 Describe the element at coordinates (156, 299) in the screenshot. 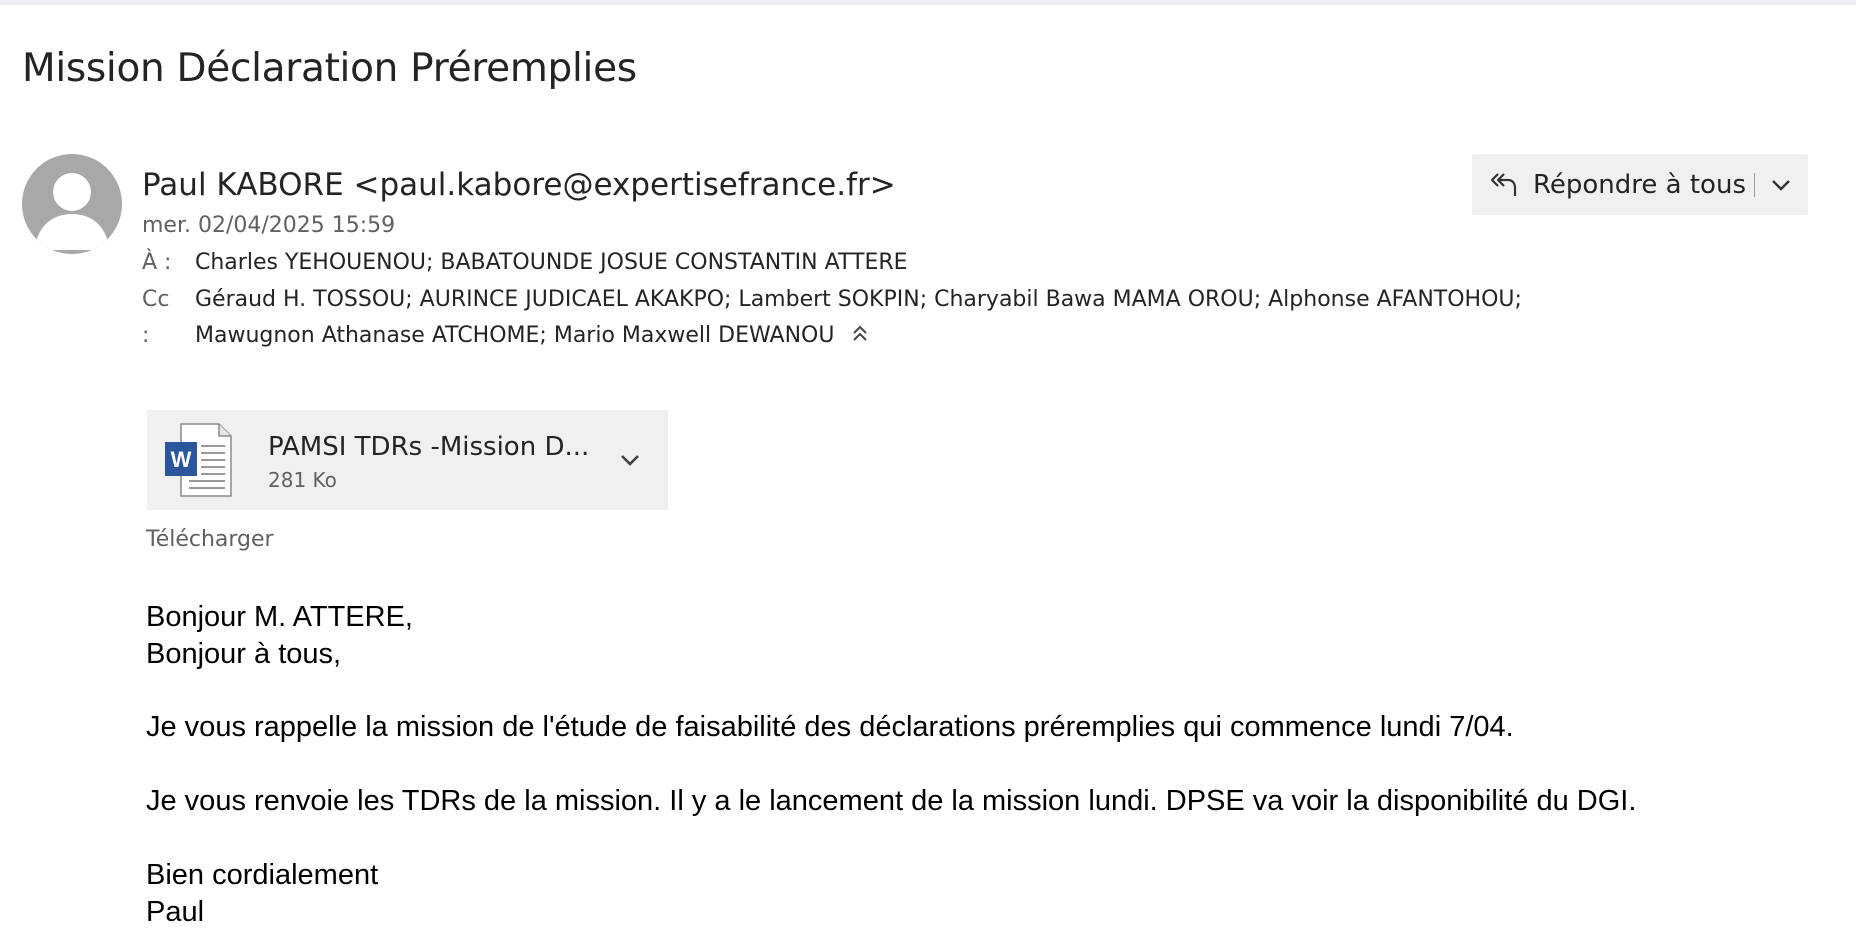

I see `cc-label: Cc` at that location.